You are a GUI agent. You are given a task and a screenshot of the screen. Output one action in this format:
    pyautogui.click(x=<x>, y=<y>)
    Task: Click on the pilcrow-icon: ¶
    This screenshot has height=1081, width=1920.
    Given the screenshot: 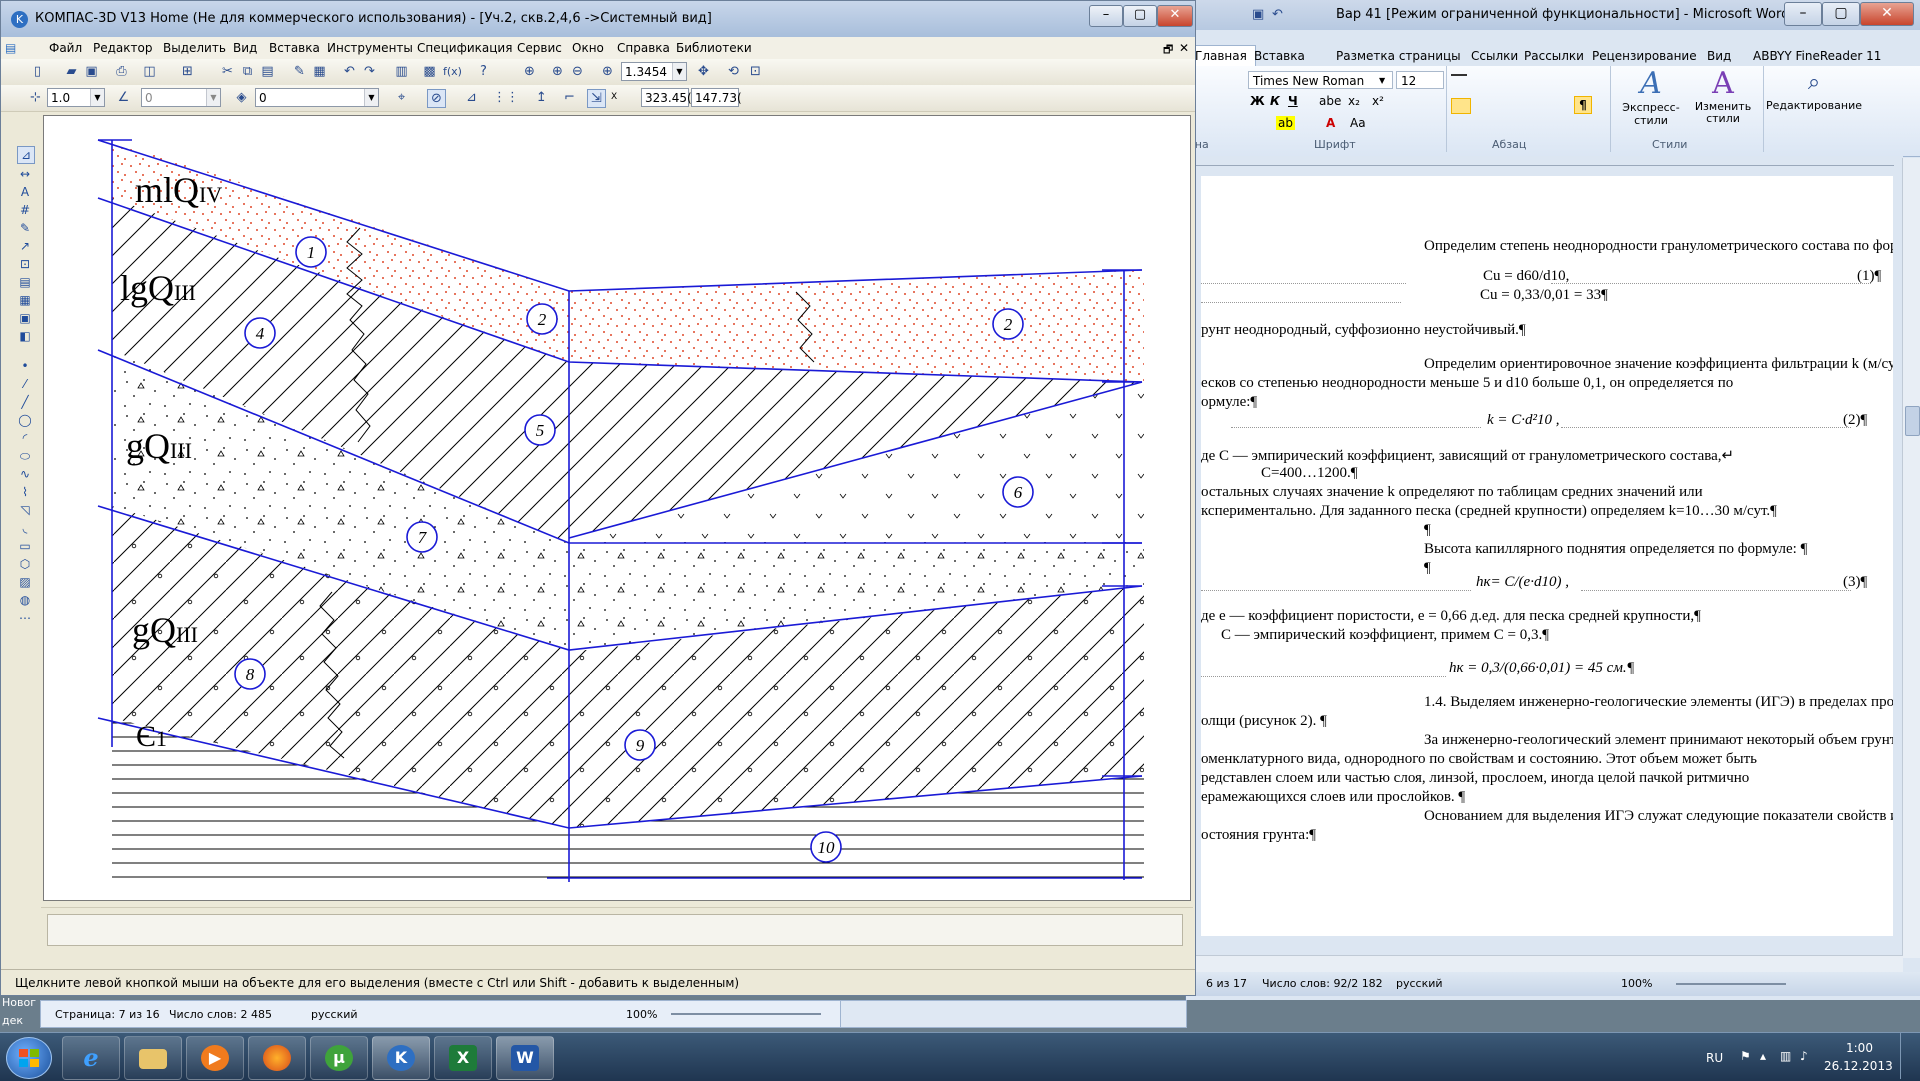 What is the action you would take?
    pyautogui.click(x=1583, y=105)
    